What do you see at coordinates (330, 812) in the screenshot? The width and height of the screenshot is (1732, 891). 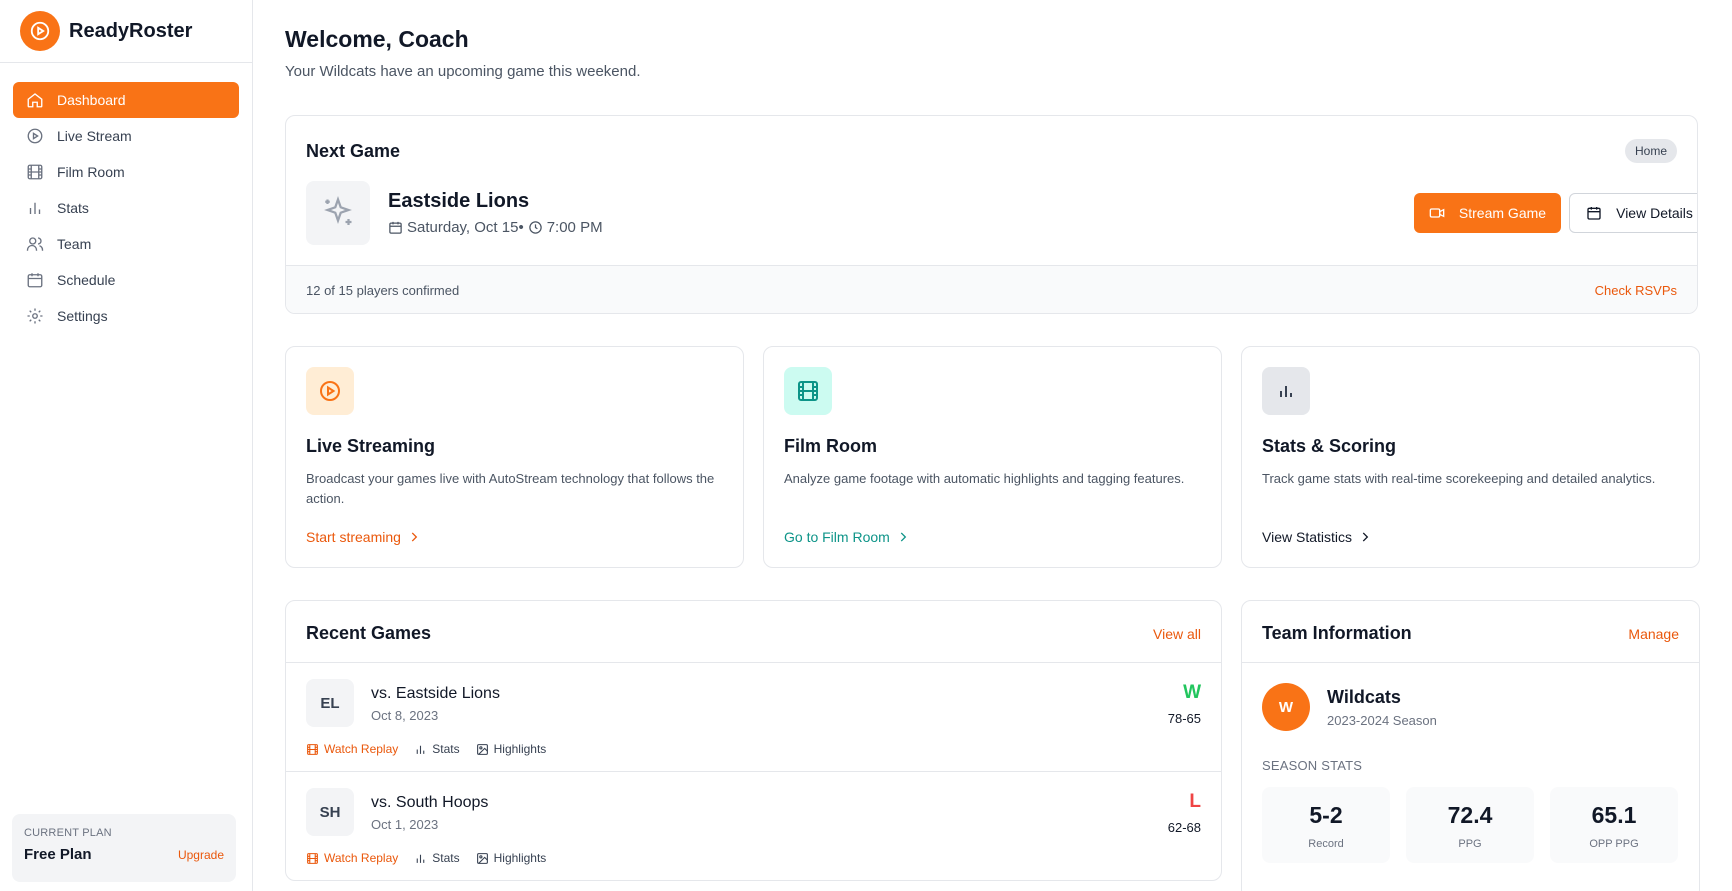 I see `opponent-avatar: SH` at bounding box center [330, 812].